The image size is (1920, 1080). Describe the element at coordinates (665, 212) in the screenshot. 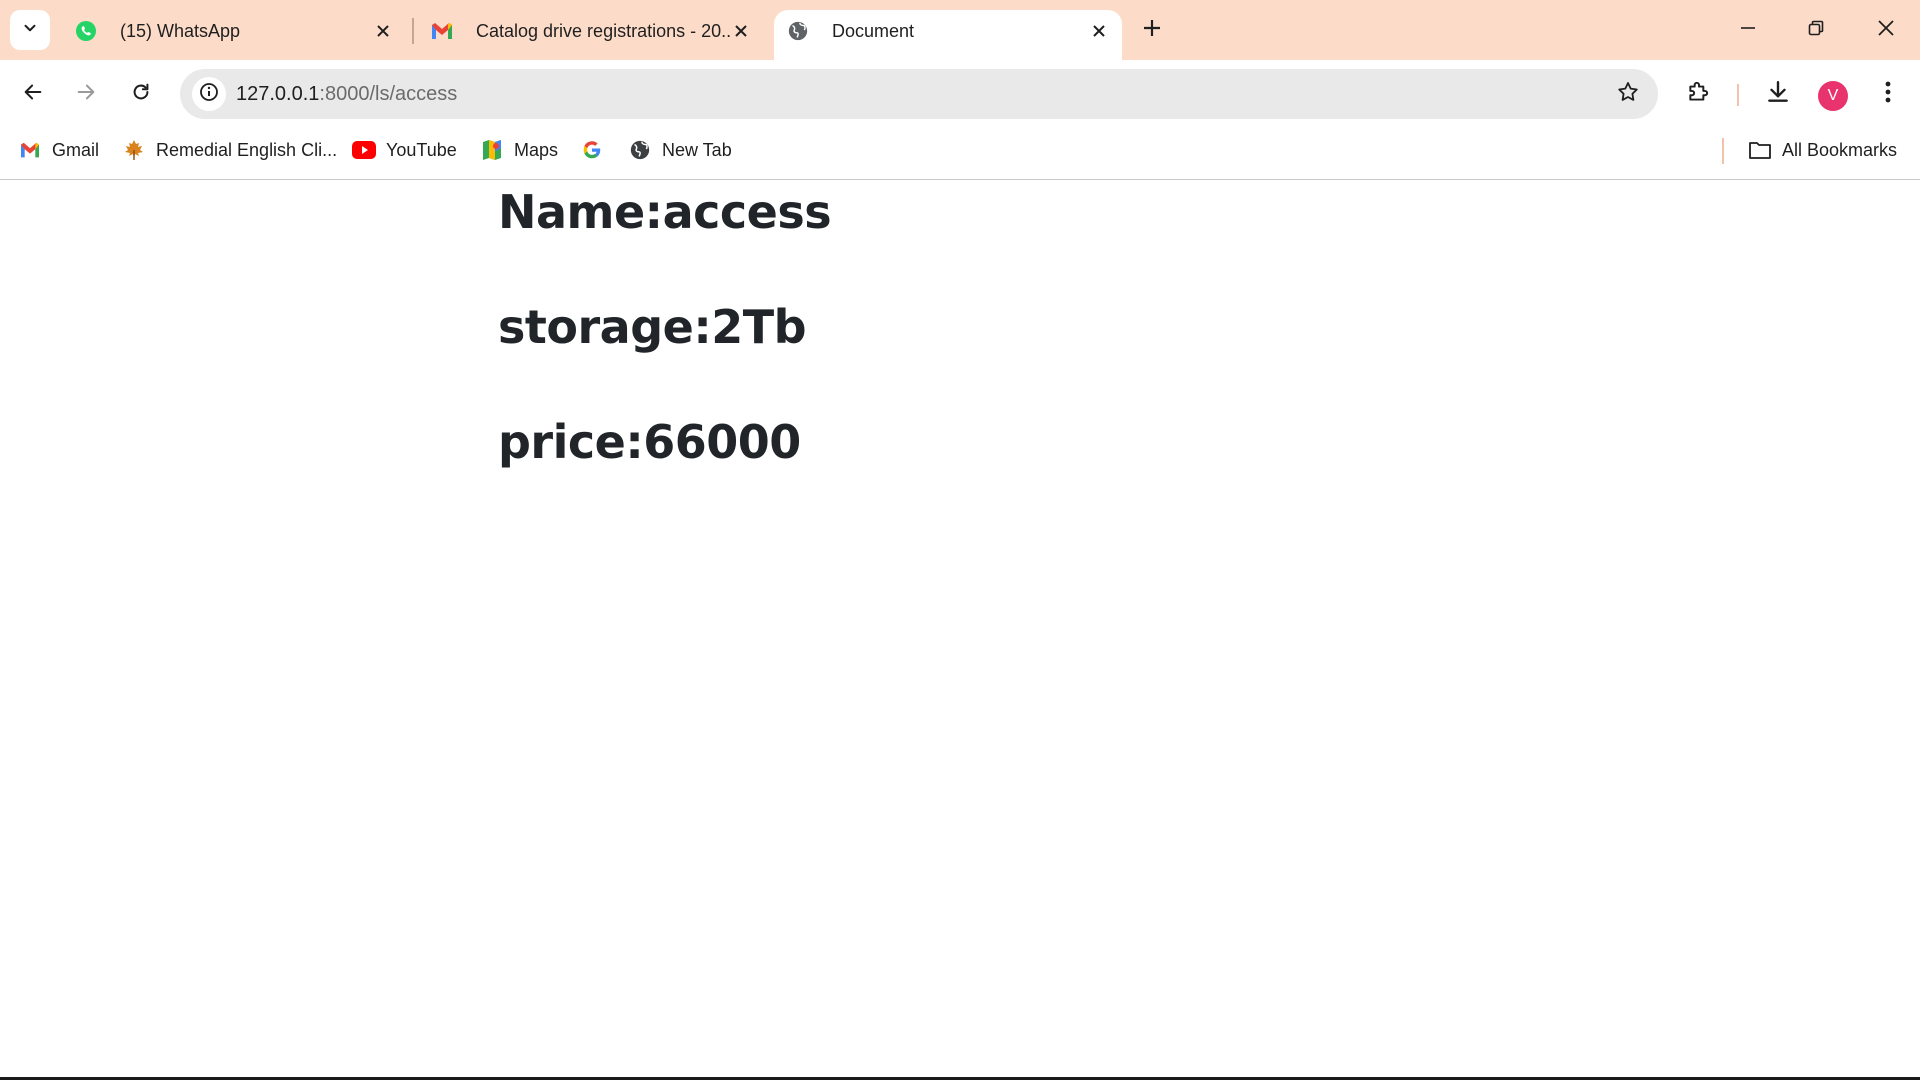

I see `name-heading: Name:access` at that location.